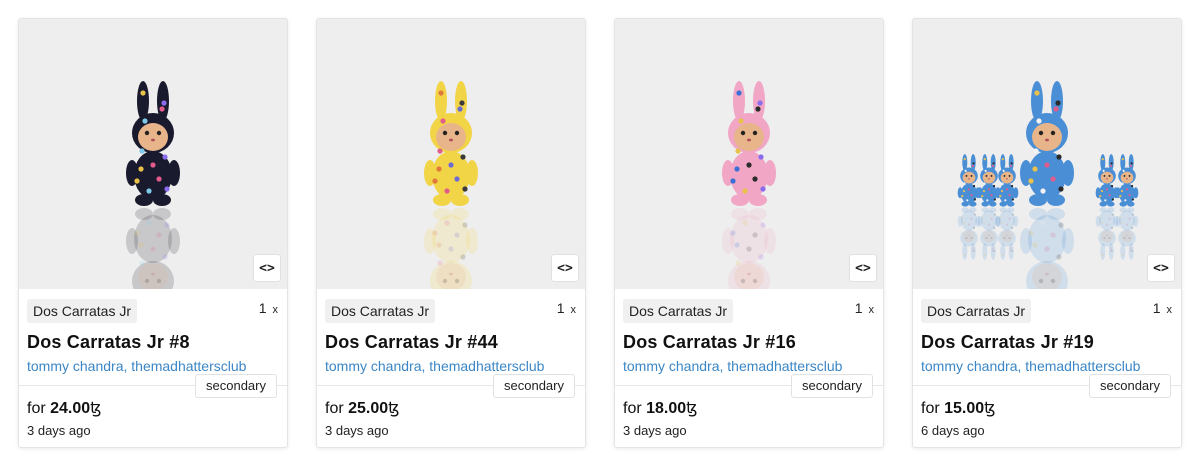 This screenshot has height=469, width=1200. I want to click on sale-price: for 24.00ꜩ, so click(64, 408).